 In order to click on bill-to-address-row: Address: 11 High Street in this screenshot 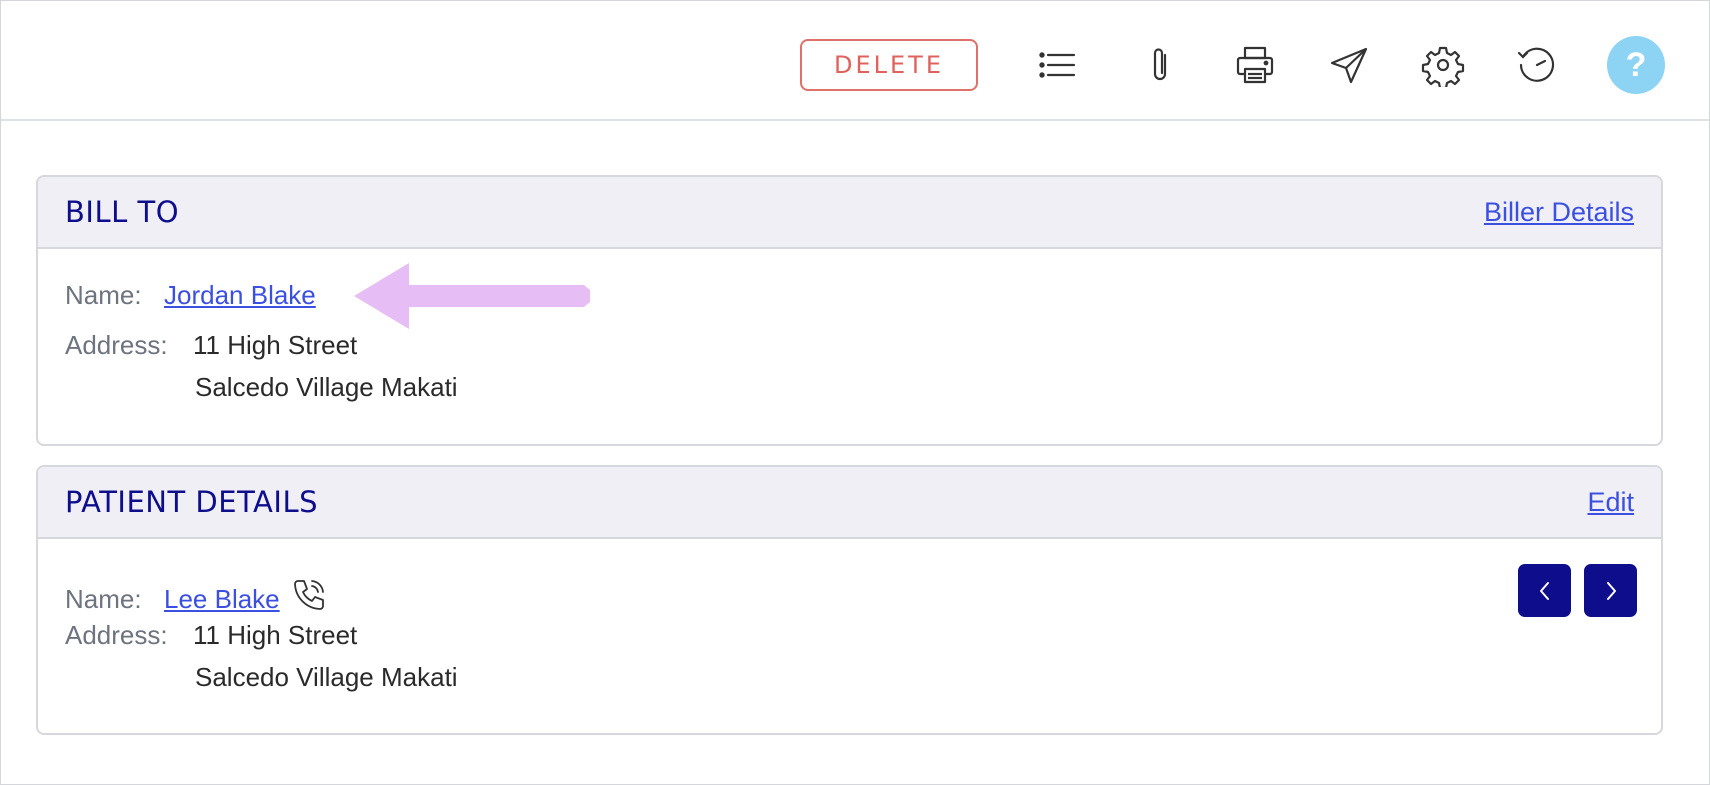, I will do `click(211, 345)`.